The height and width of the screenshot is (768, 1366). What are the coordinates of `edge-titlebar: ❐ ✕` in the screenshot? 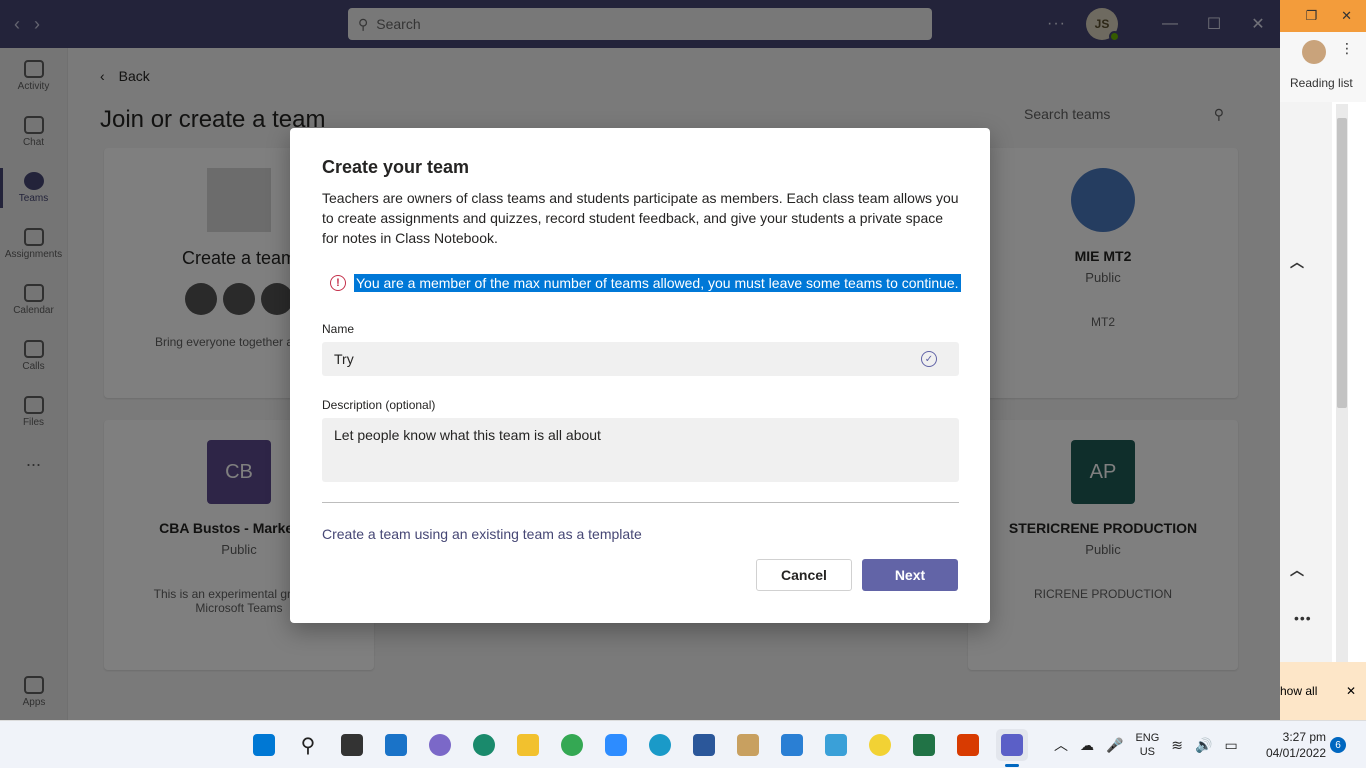 It's located at (1323, 16).